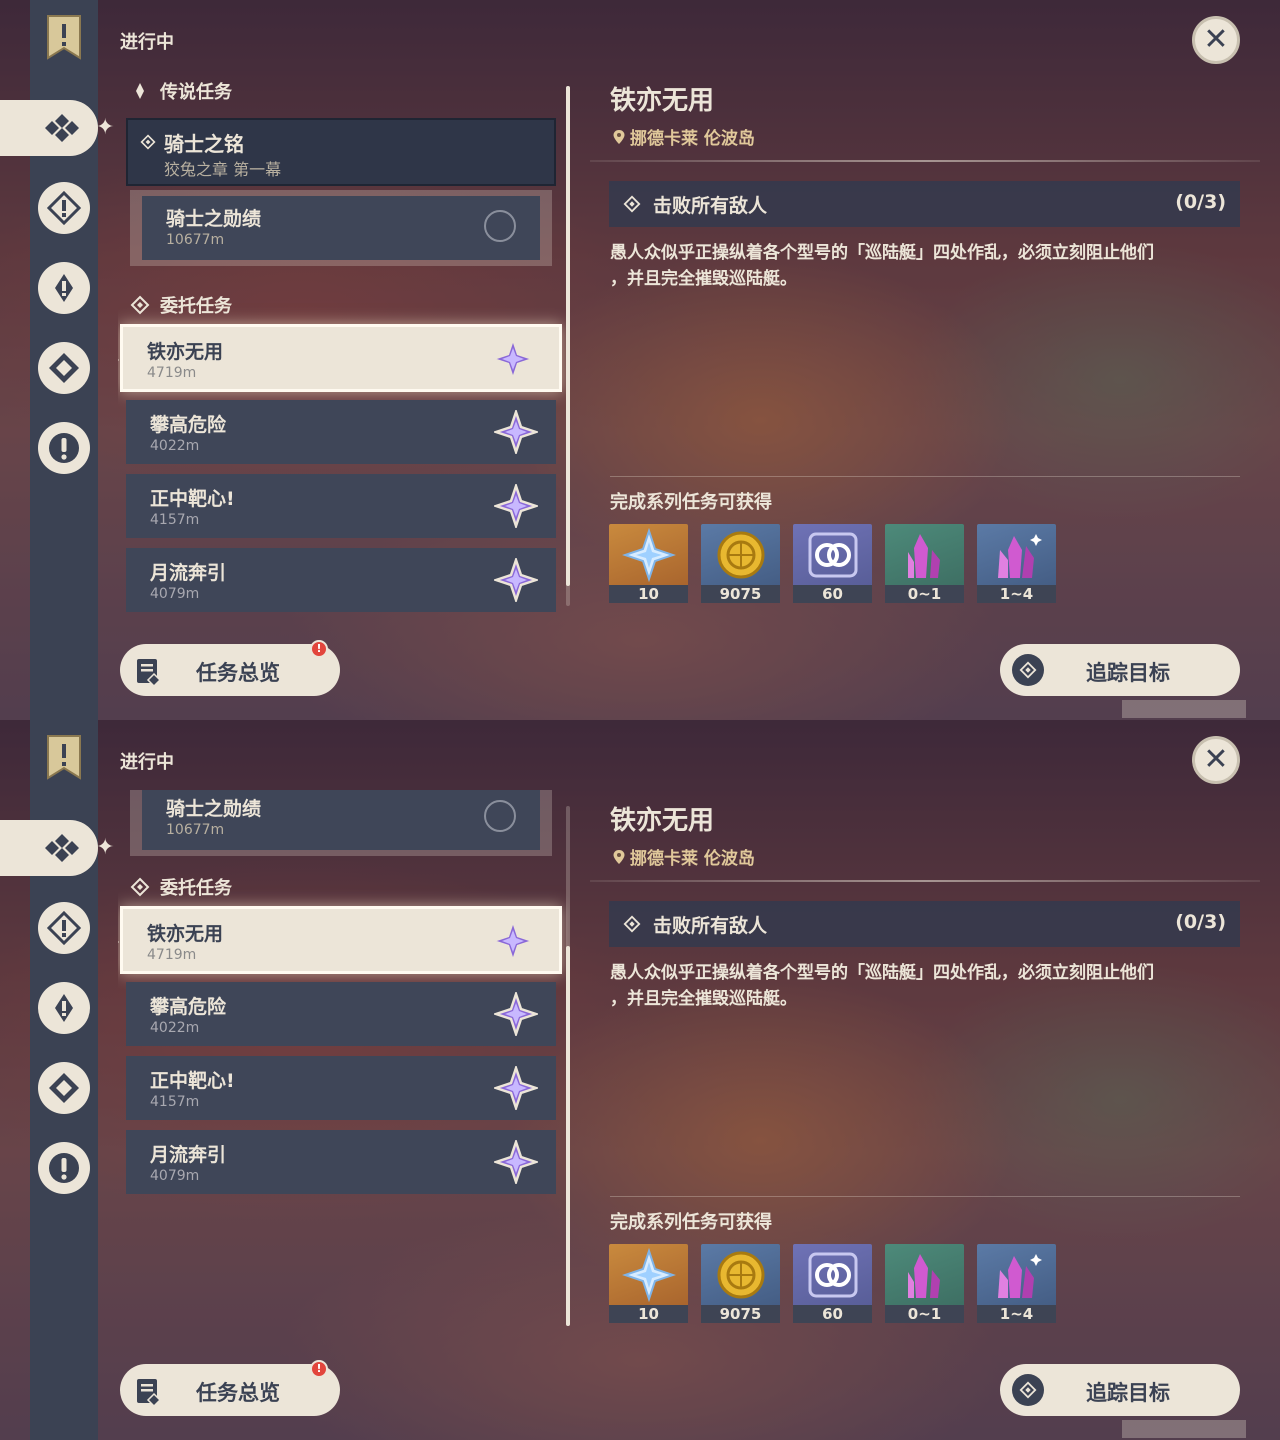 This screenshot has height=1440, width=1280. What do you see at coordinates (196, 92) in the screenshot?
I see `category-label: 传说任务` at bounding box center [196, 92].